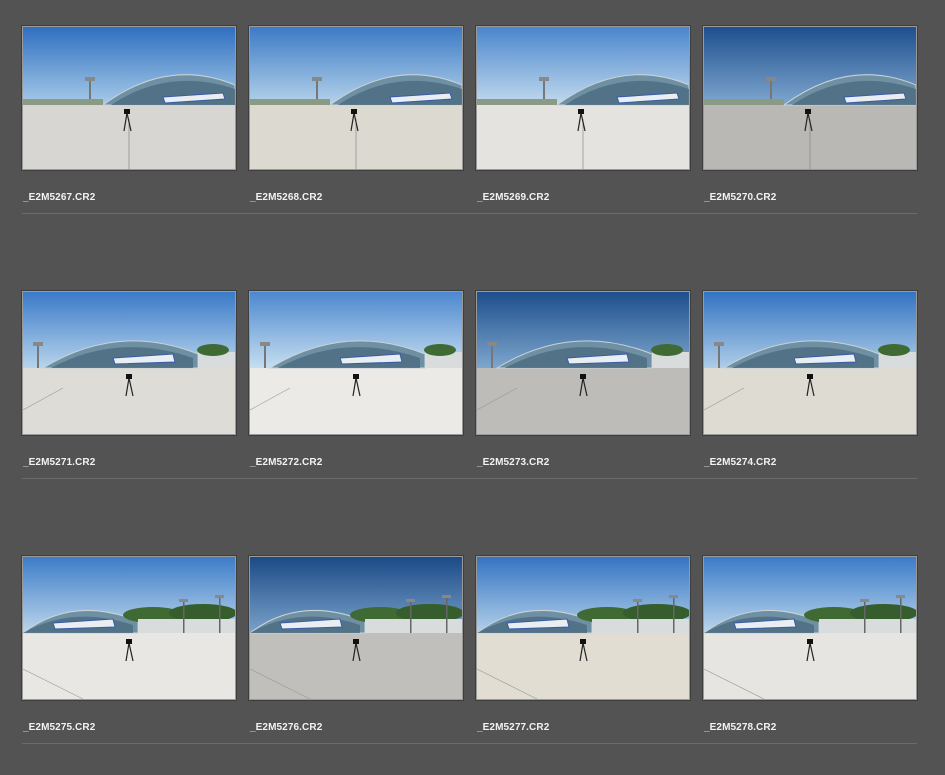  I want to click on thumbnail-filename: _E2M5276.CR2, so click(286, 727).